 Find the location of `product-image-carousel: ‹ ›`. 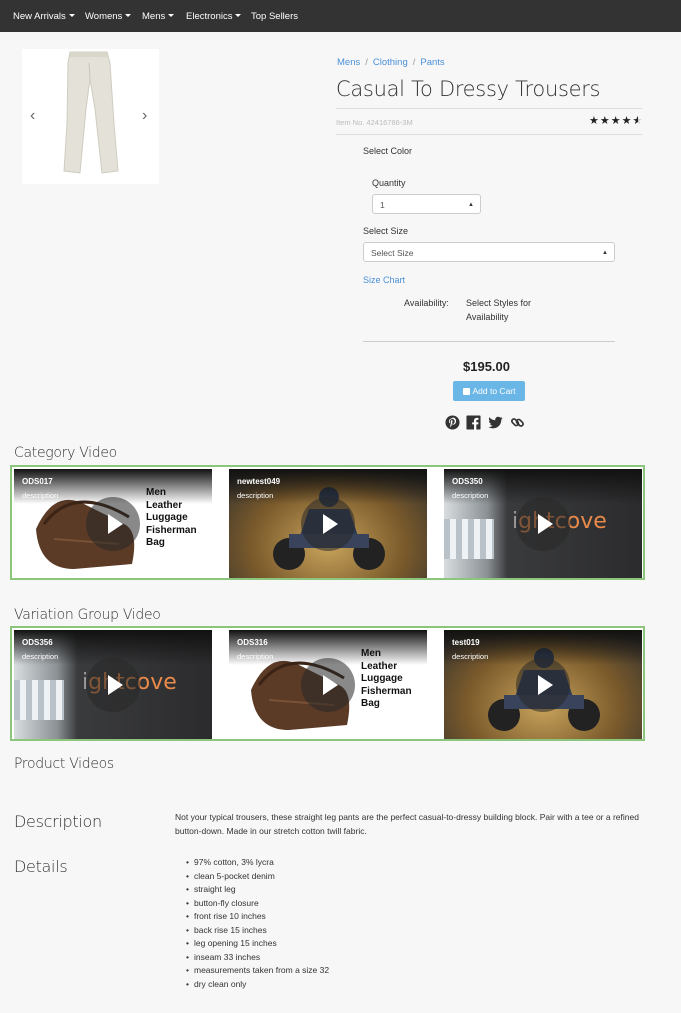

product-image-carousel: ‹ › is located at coordinates (90, 116).